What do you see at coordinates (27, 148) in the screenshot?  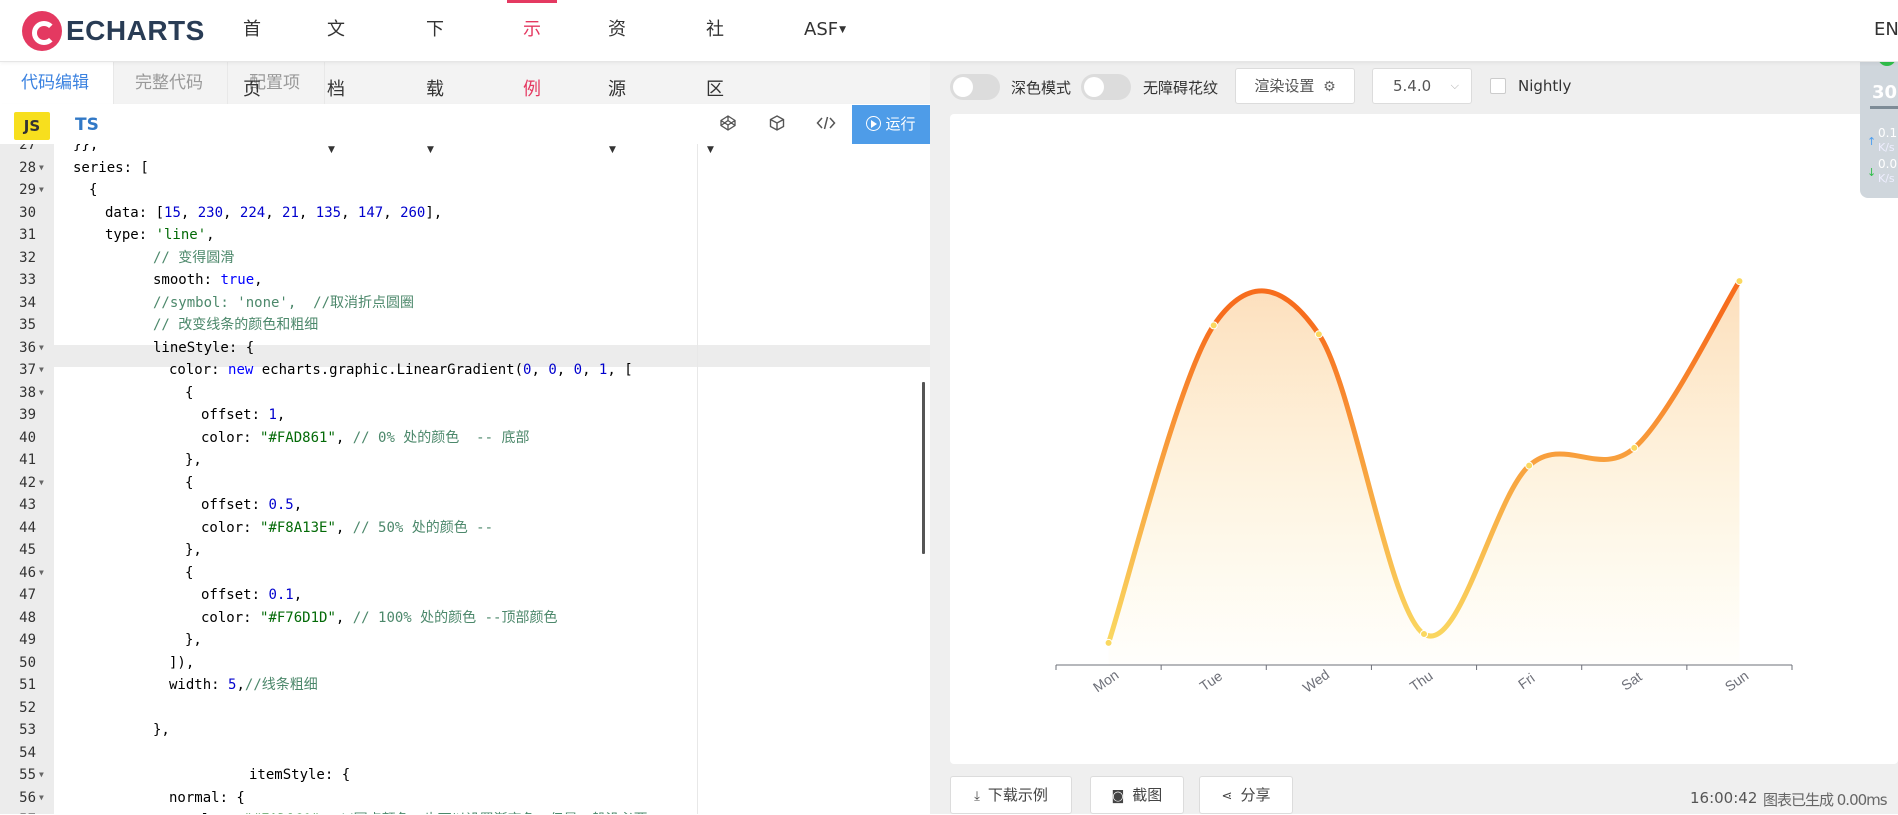 I see `line-number: 27` at bounding box center [27, 148].